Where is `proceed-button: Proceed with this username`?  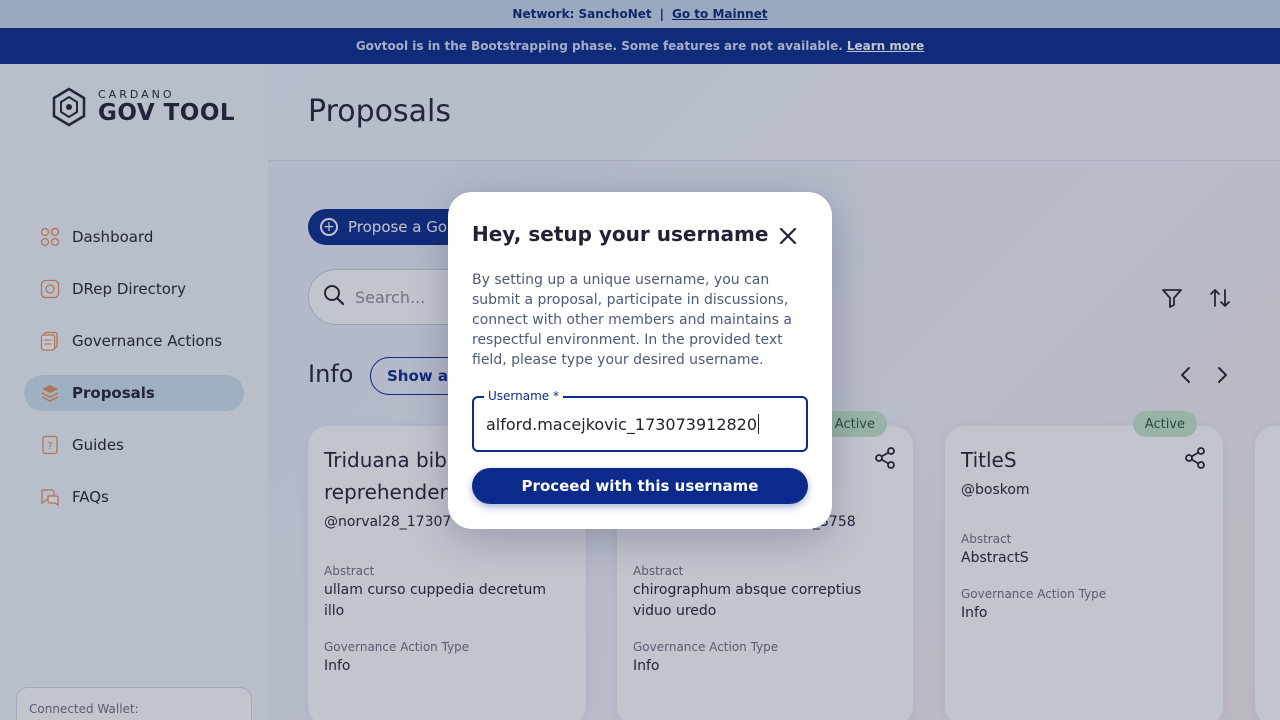 proceed-button: Proceed with this username is located at coordinates (640, 486).